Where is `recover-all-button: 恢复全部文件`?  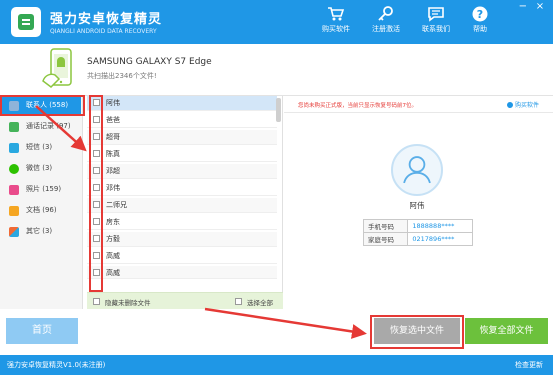
recover-all-button: 恢复全部文件 is located at coordinates (506, 331).